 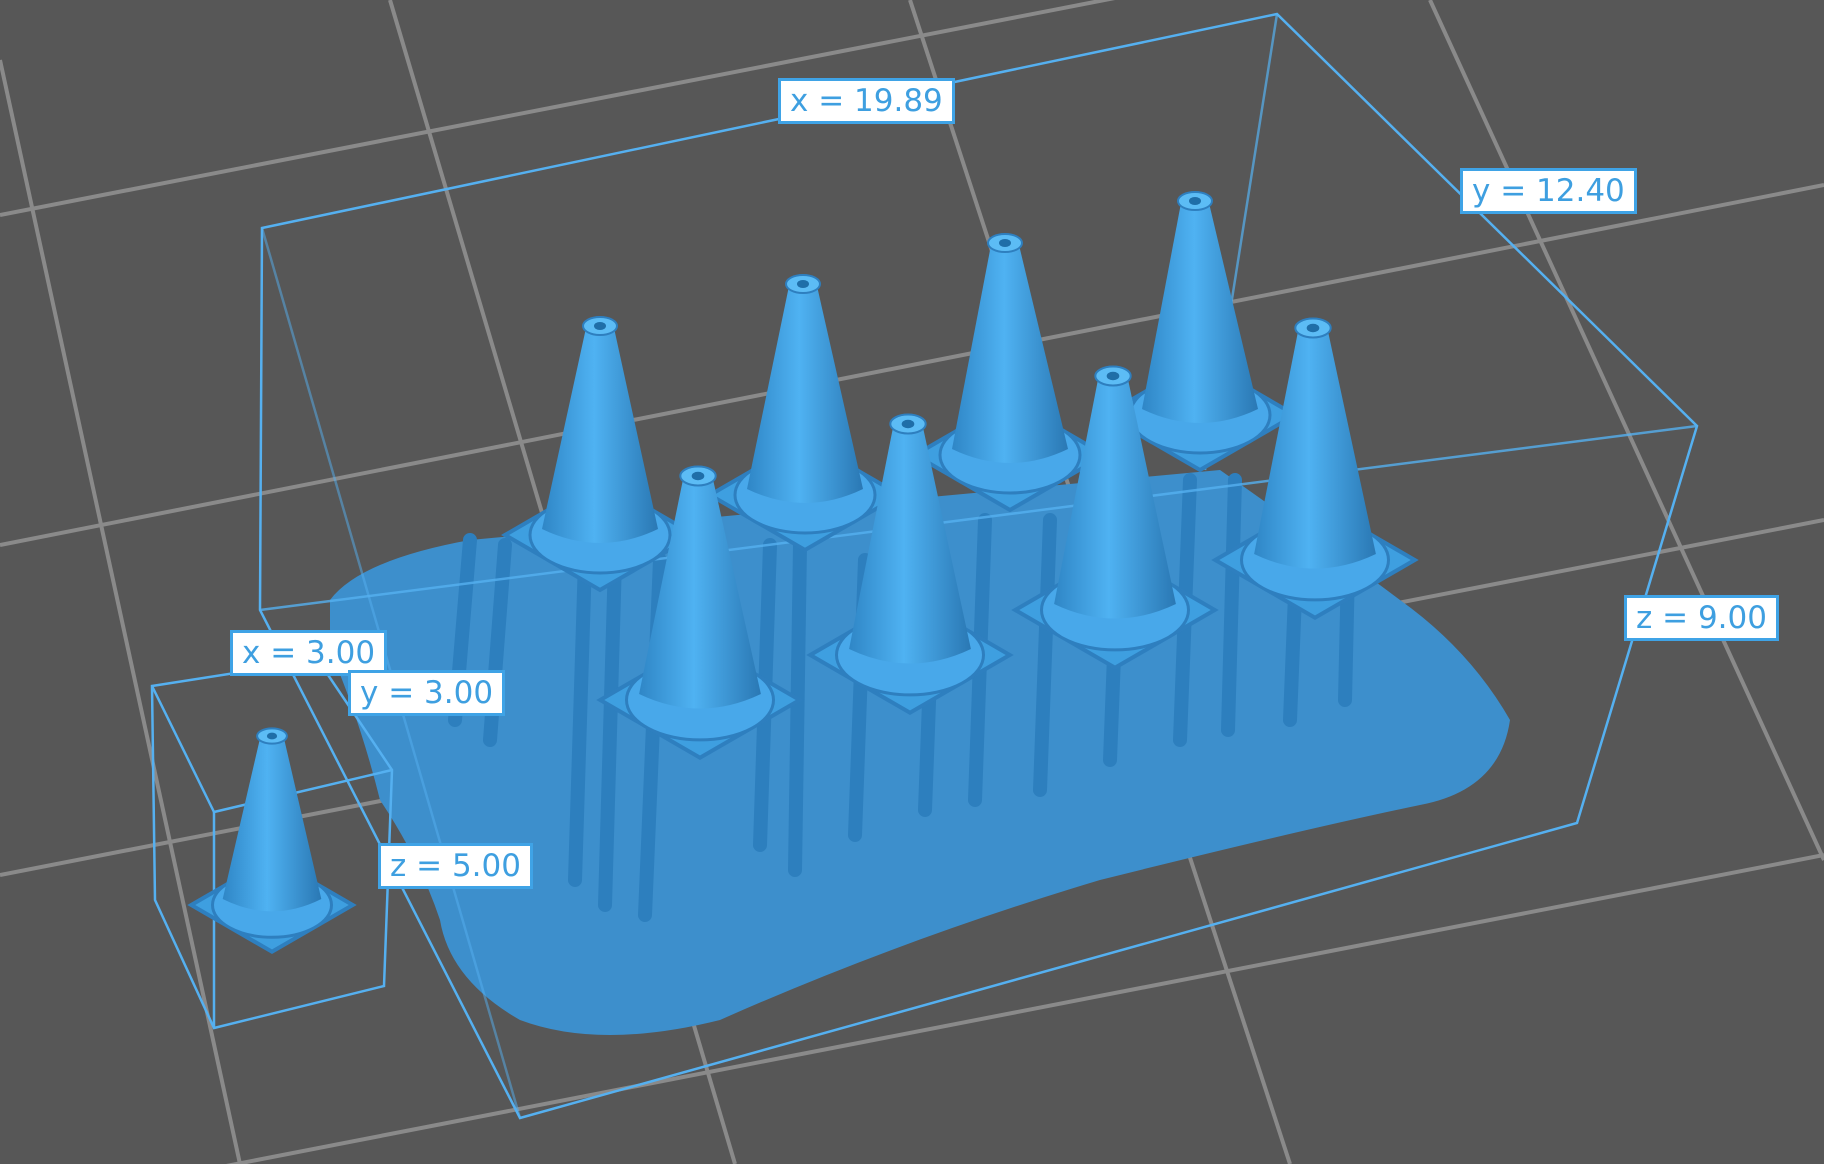 What do you see at coordinates (427, 693) in the screenshot?
I see `single-y-dimension-label: y = 3.00` at bounding box center [427, 693].